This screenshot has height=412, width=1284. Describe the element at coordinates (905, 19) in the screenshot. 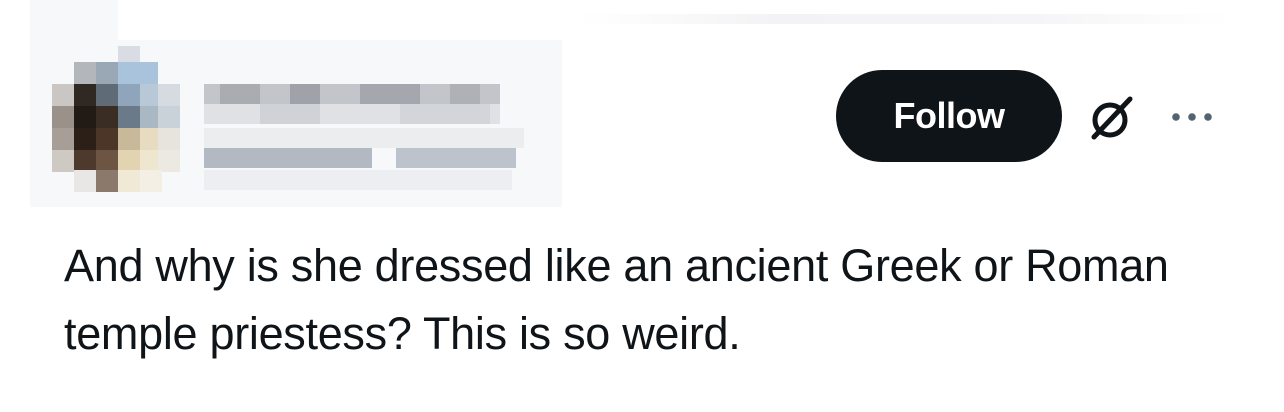

I see `faint-top-divider` at that location.